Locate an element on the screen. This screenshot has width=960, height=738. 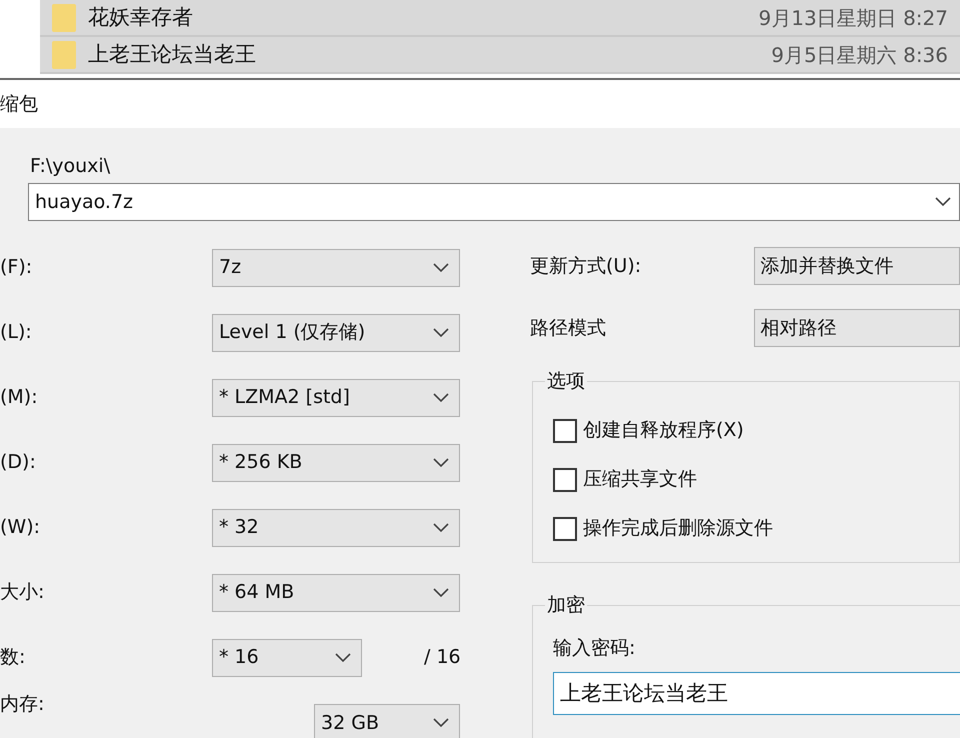
field-label: 大小: is located at coordinates (22, 592).